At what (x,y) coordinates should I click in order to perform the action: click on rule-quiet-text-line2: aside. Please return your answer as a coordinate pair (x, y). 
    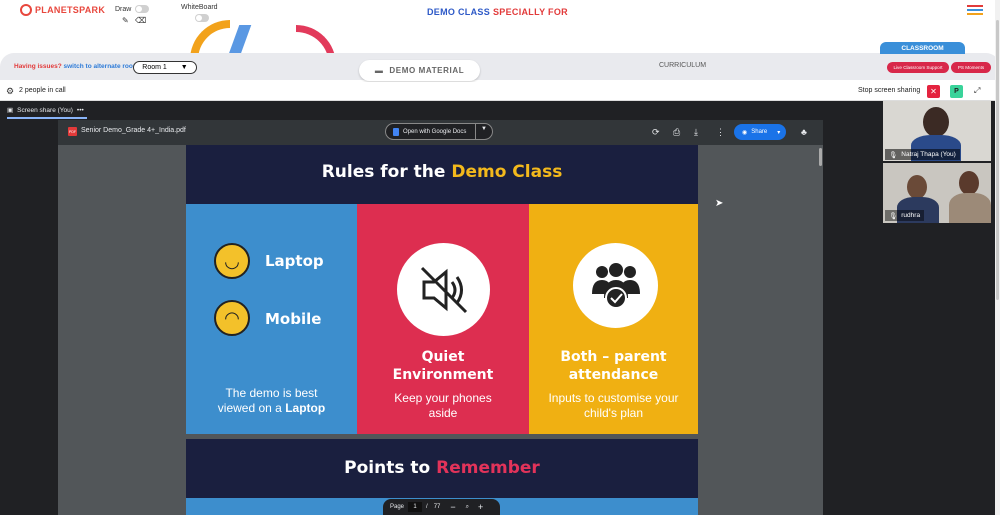
    Looking at the image, I should click on (443, 413).